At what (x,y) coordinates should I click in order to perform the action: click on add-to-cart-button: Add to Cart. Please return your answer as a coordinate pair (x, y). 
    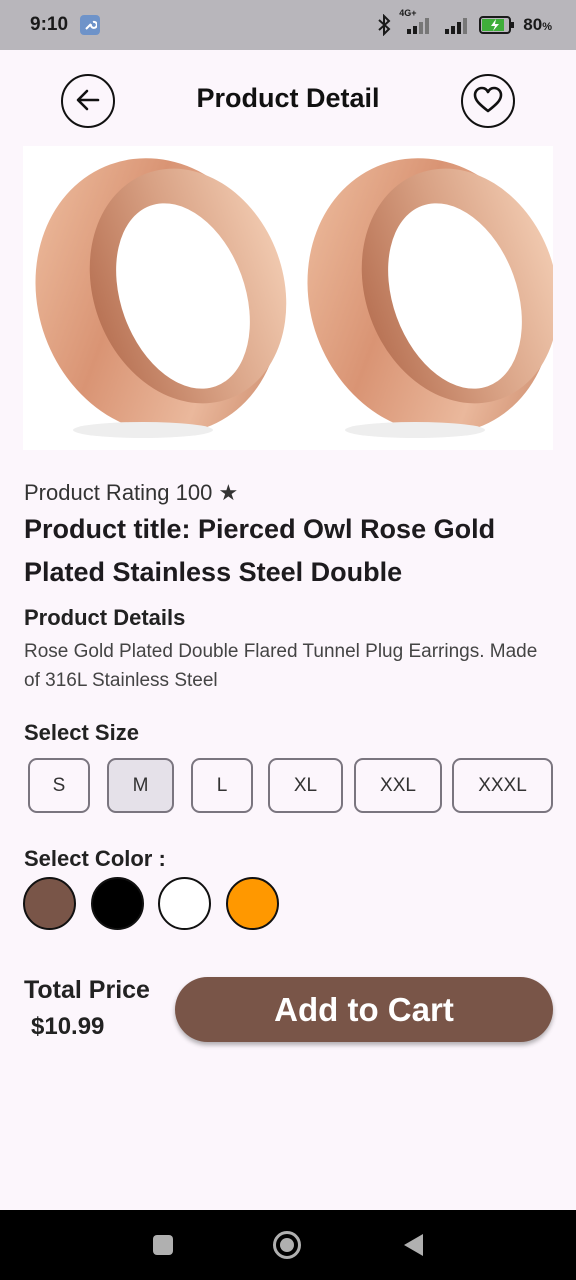
    Looking at the image, I should click on (364, 1009).